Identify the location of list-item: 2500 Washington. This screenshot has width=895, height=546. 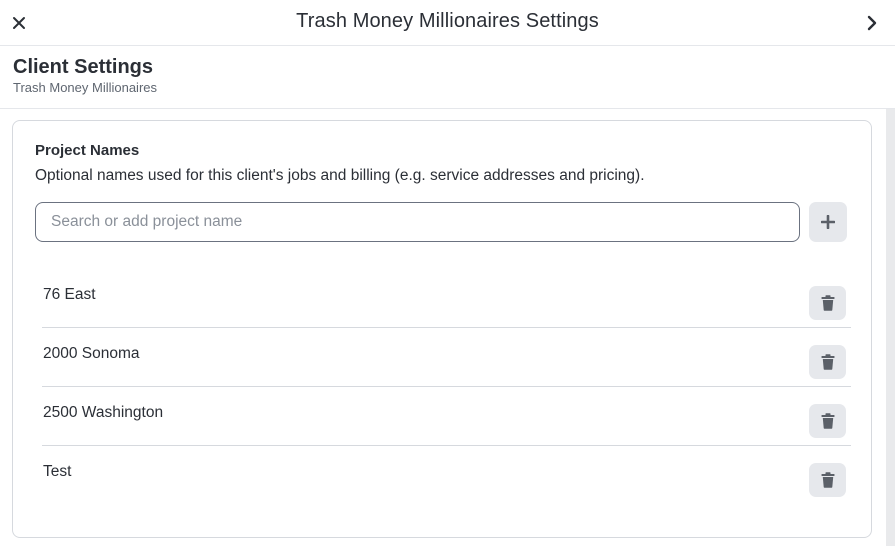
(446, 416).